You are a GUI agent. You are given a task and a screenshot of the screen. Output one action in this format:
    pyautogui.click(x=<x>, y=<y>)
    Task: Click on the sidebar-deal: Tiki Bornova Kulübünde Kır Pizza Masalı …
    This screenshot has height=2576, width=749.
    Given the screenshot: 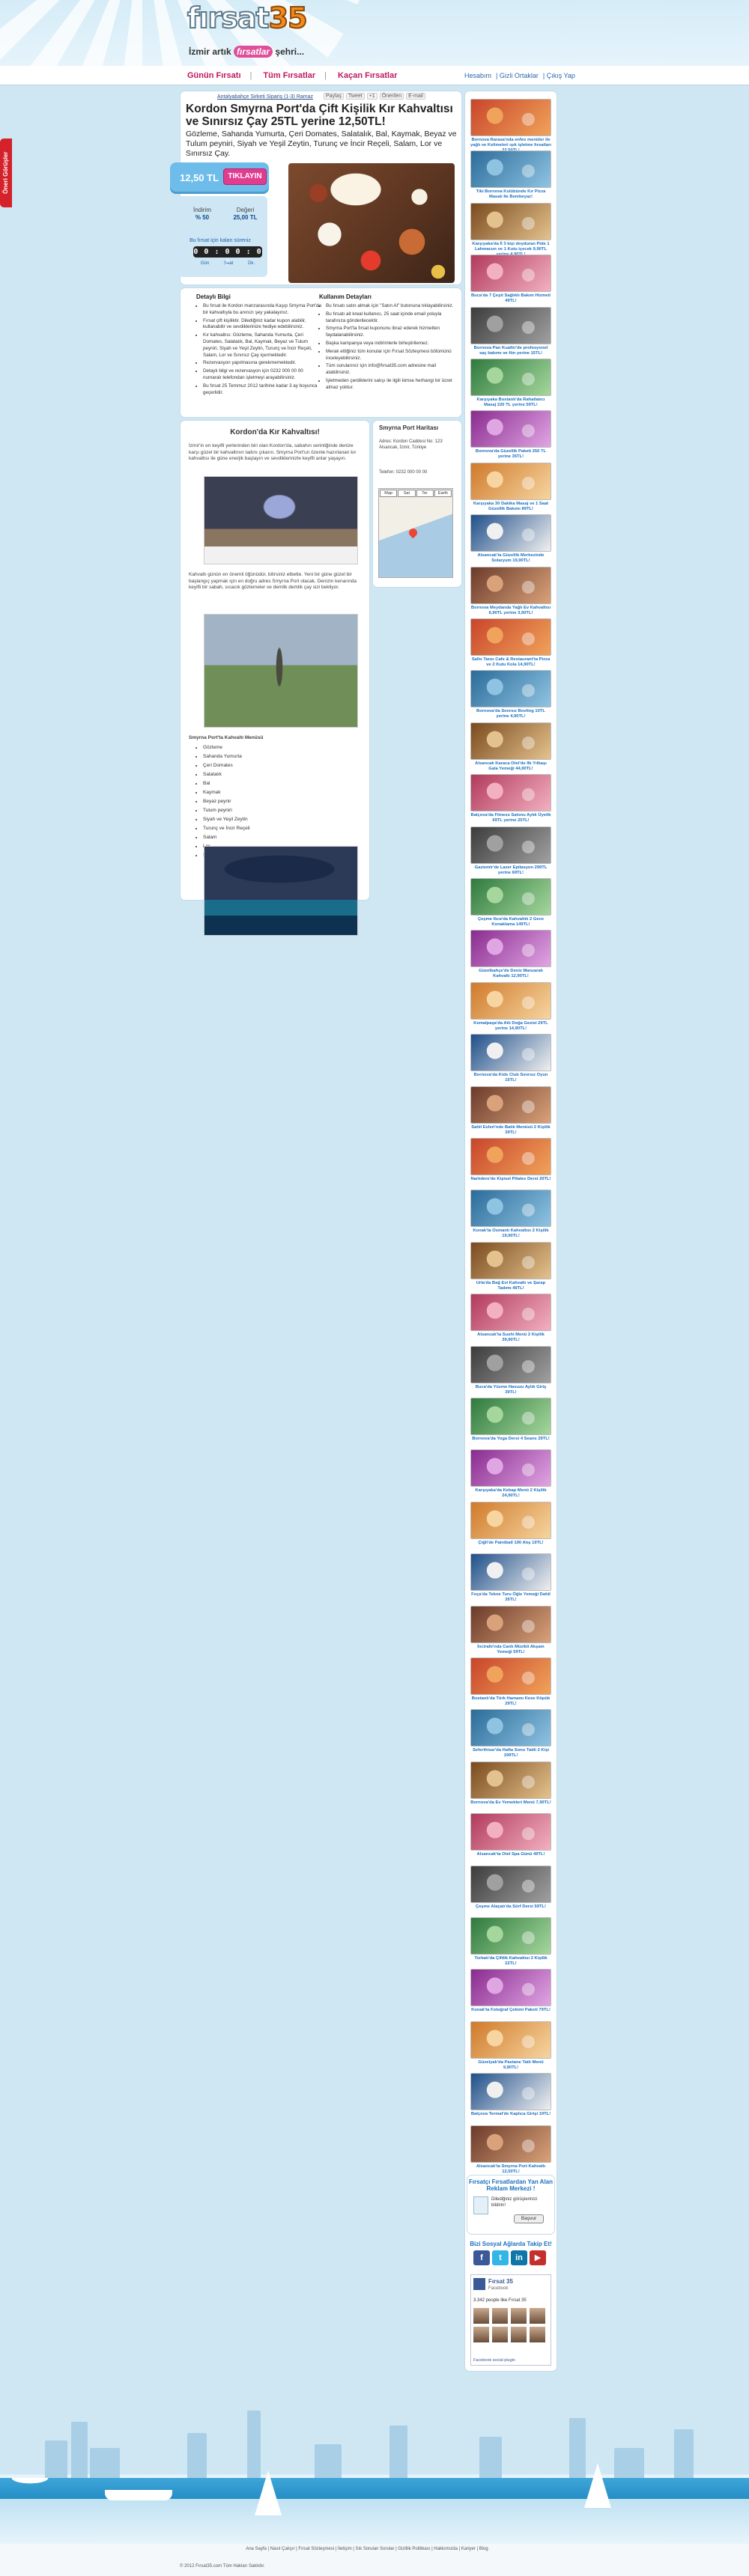 What is the action you would take?
    pyautogui.click(x=511, y=175)
    